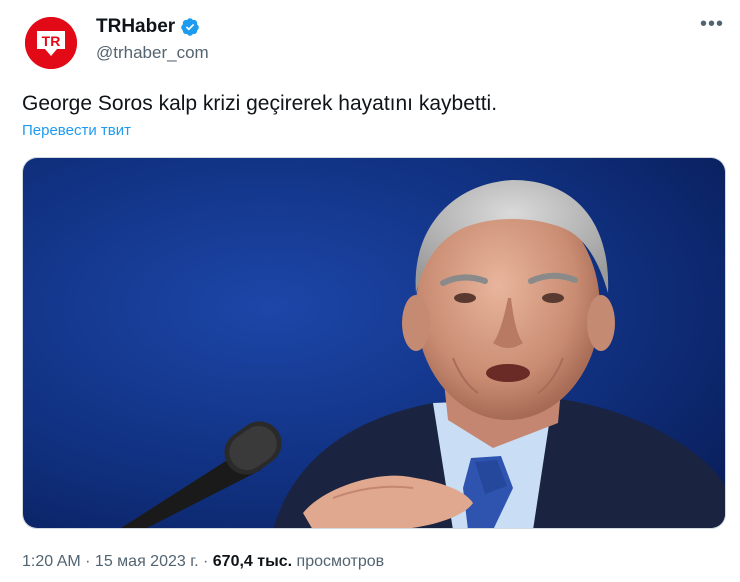 The width and height of the screenshot is (740, 582). I want to click on avatar: TR, so click(51, 43).